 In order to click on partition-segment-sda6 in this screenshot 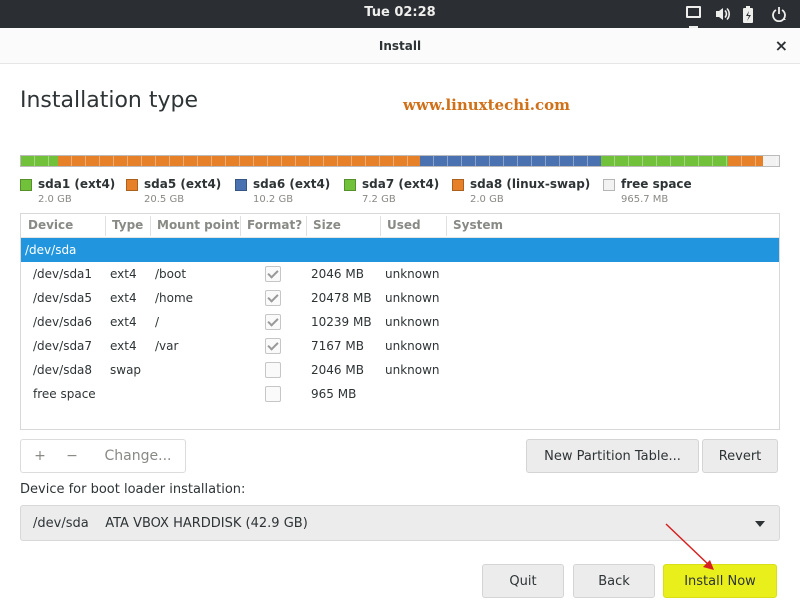, I will do `click(510, 161)`.